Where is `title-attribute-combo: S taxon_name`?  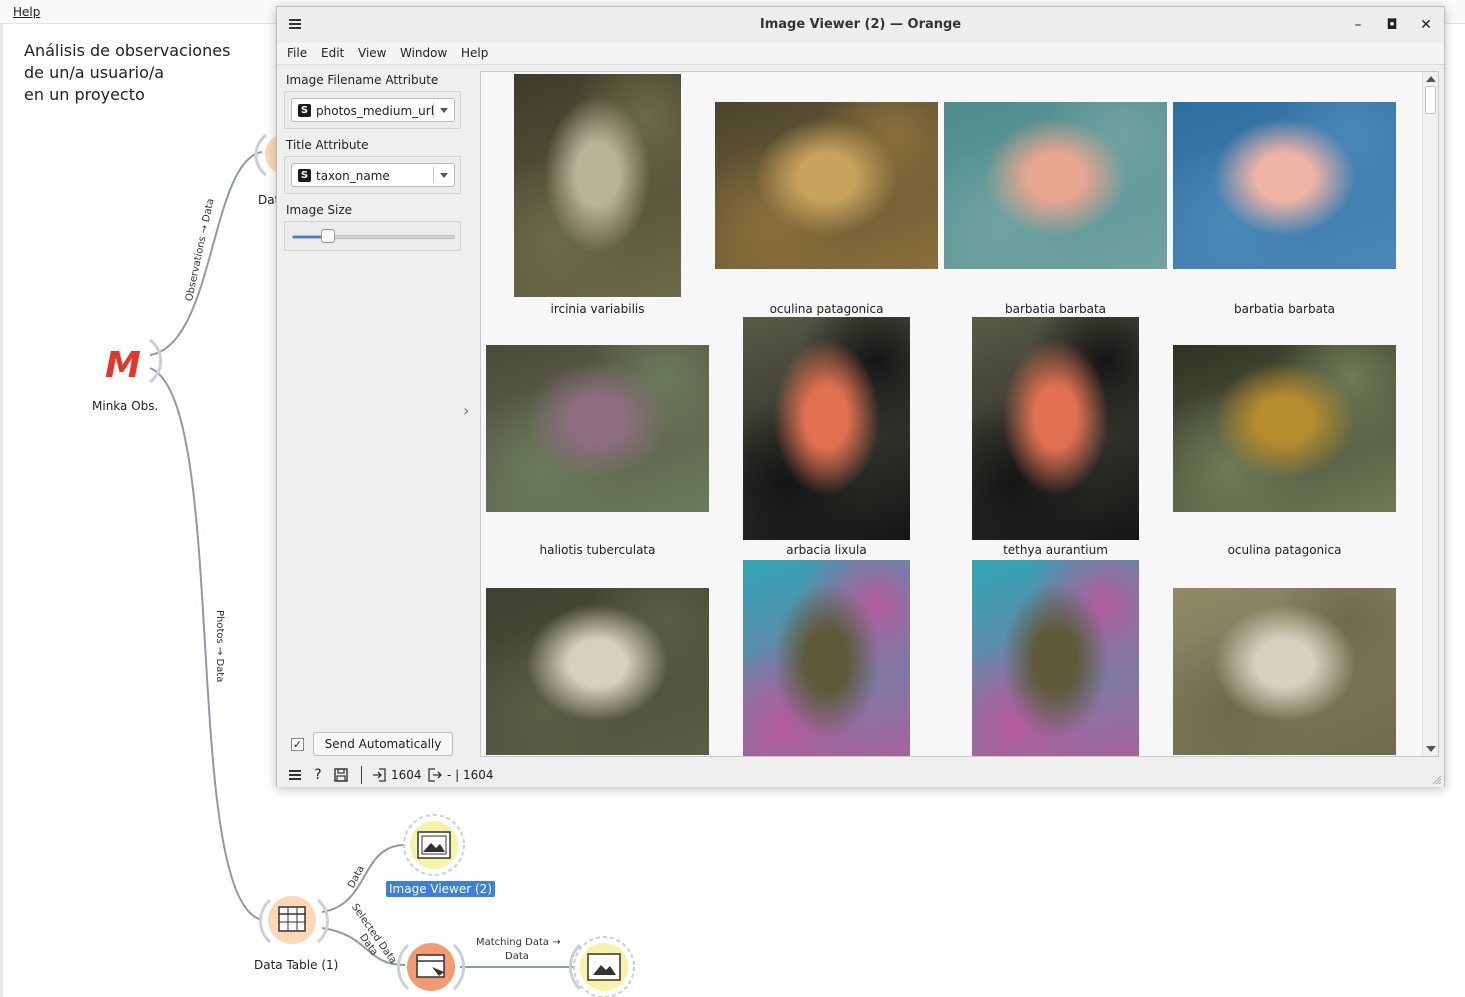 title-attribute-combo: S taxon_name is located at coordinates (373, 175).